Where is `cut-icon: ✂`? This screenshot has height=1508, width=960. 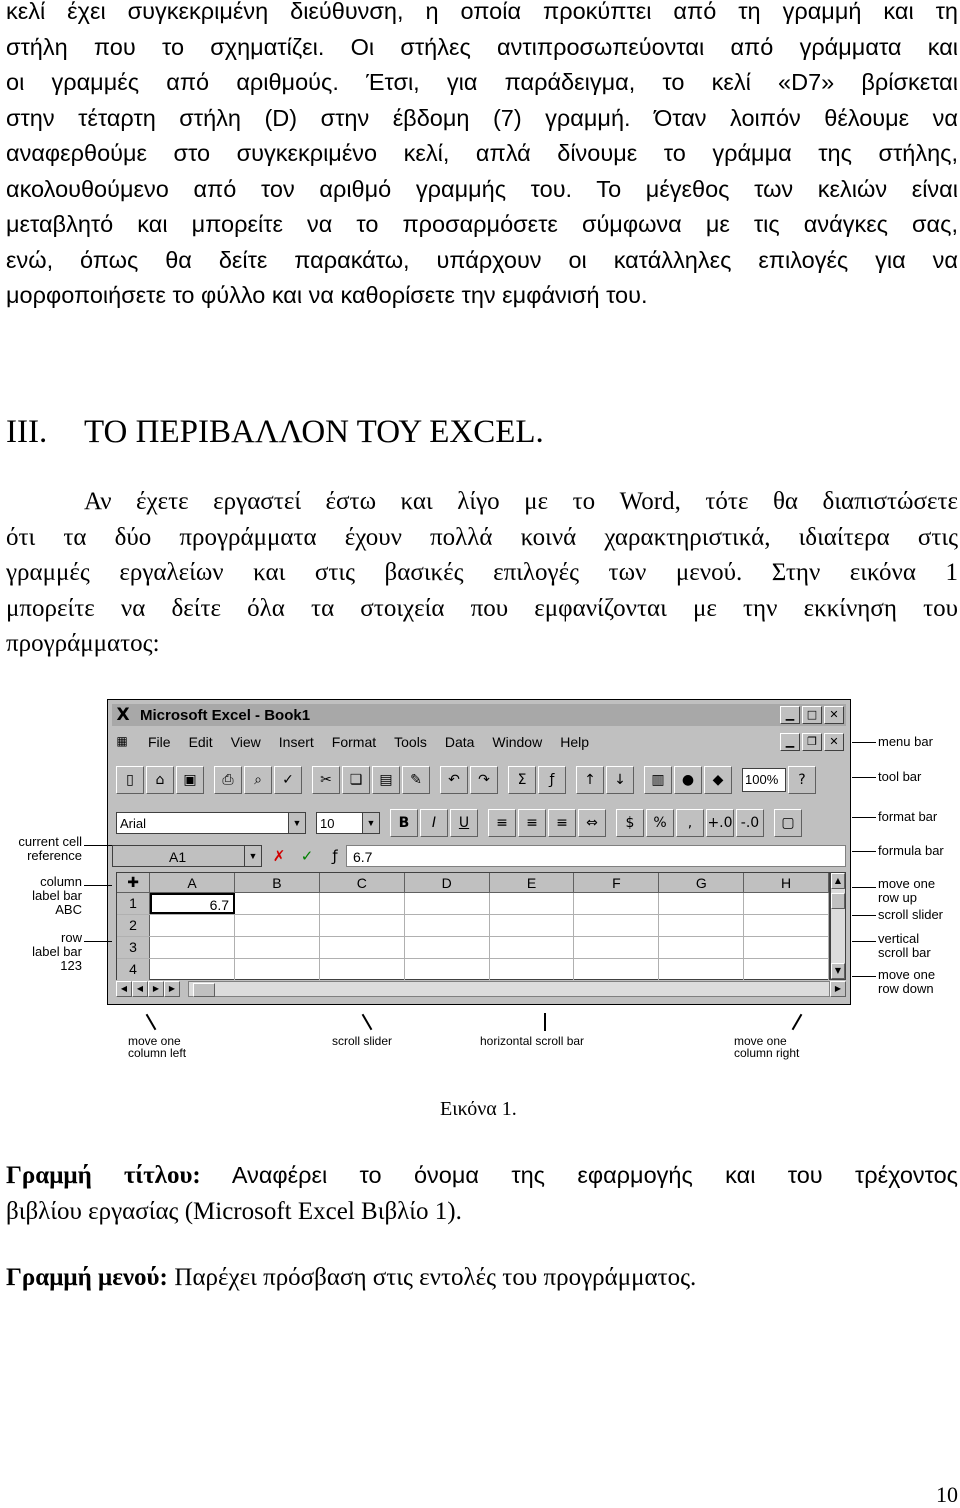
cut-icon: ✂ is located at coordinates (326, 780).